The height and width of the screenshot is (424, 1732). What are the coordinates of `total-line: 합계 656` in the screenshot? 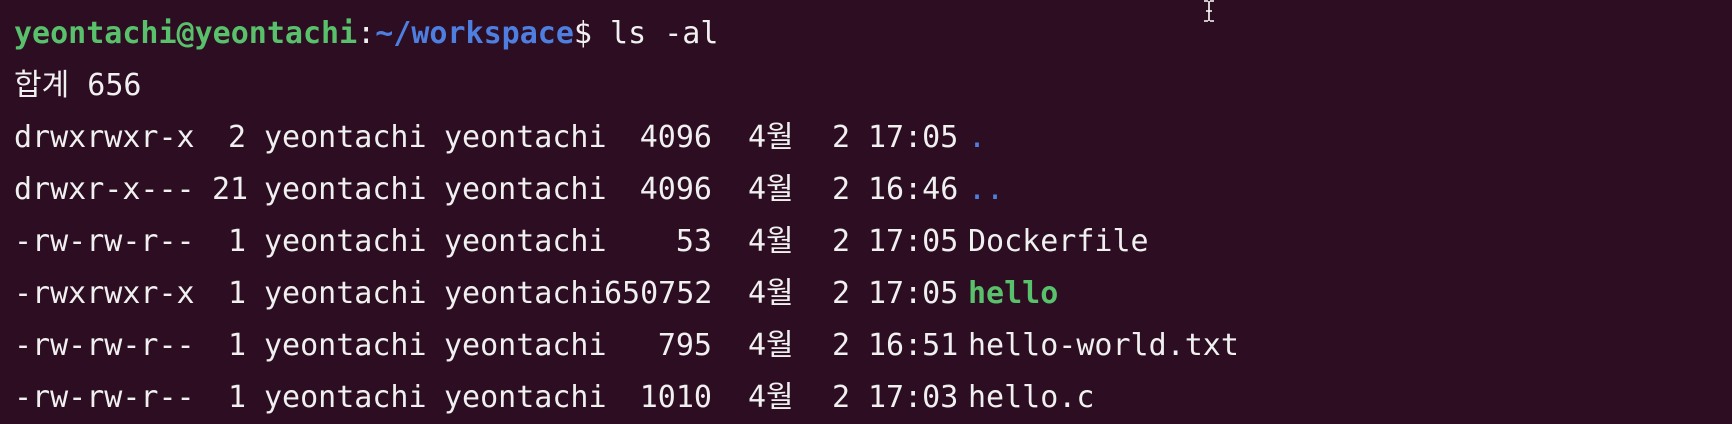 It's located at (78, 85).